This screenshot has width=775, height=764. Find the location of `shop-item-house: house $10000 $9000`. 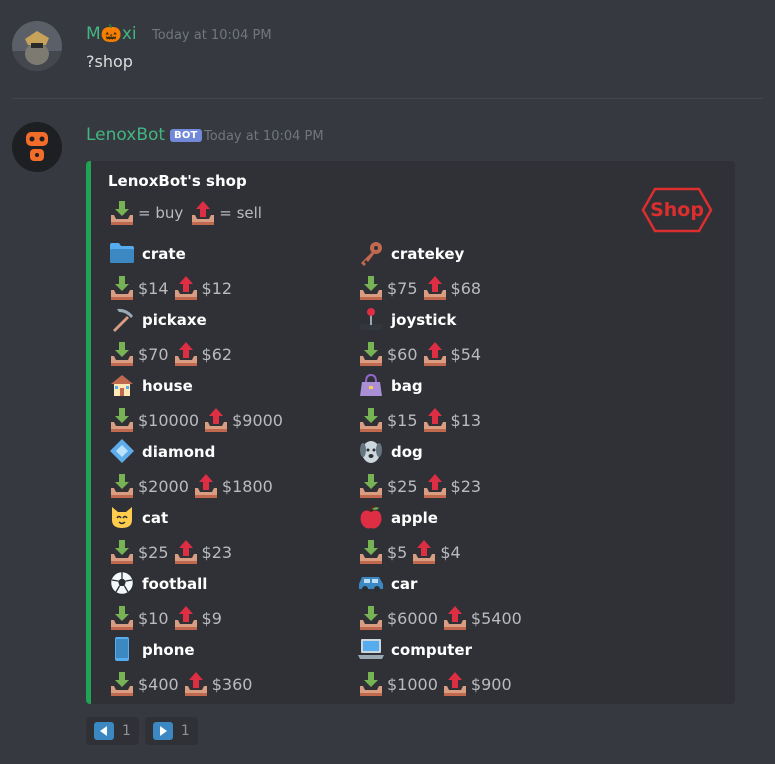

shop-item-house: house $10000 $9000 is located at coordinates (233, 404).